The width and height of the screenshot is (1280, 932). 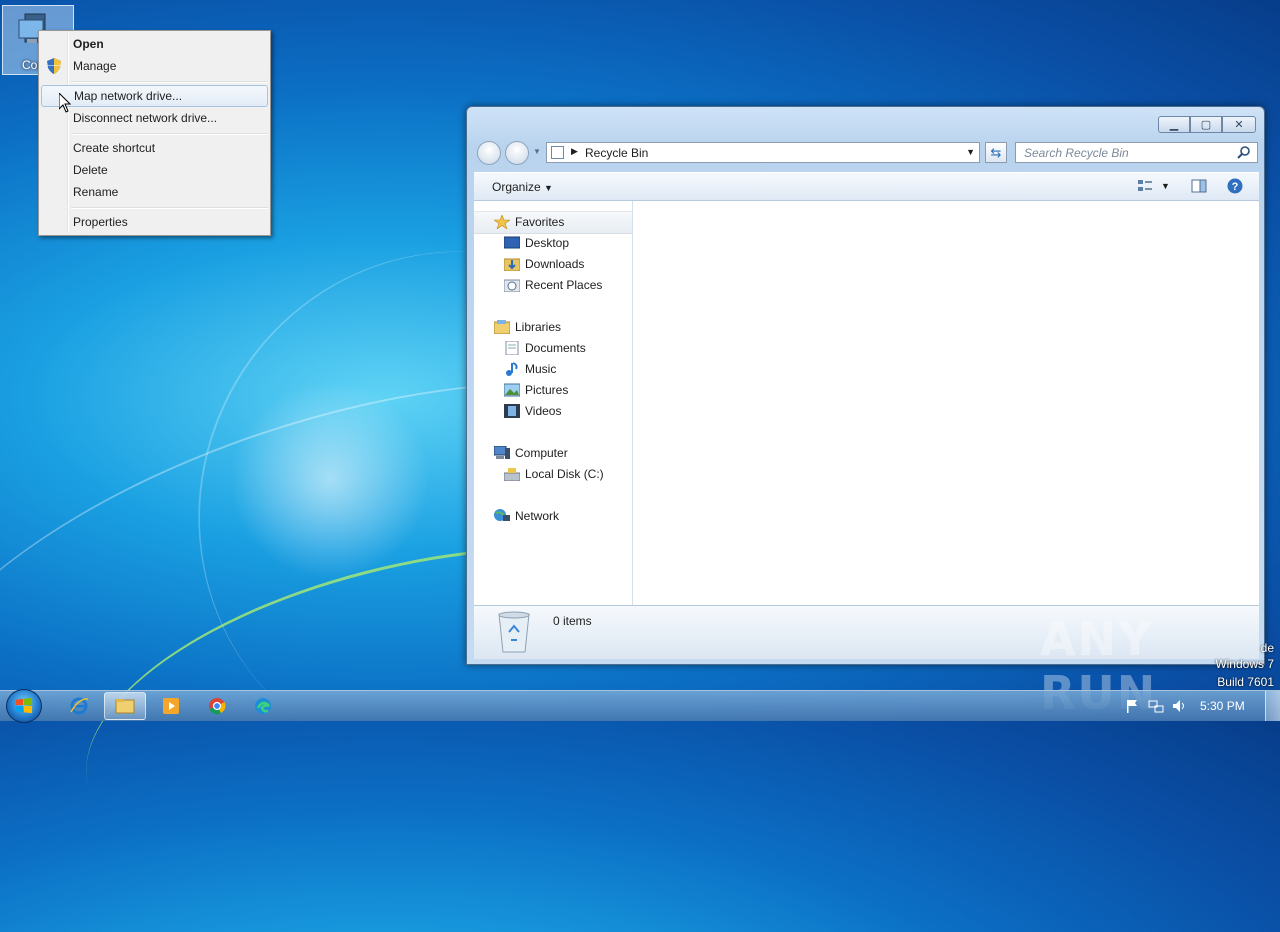 I want to click on taskbar-media-player, so click(x=171, y=706).